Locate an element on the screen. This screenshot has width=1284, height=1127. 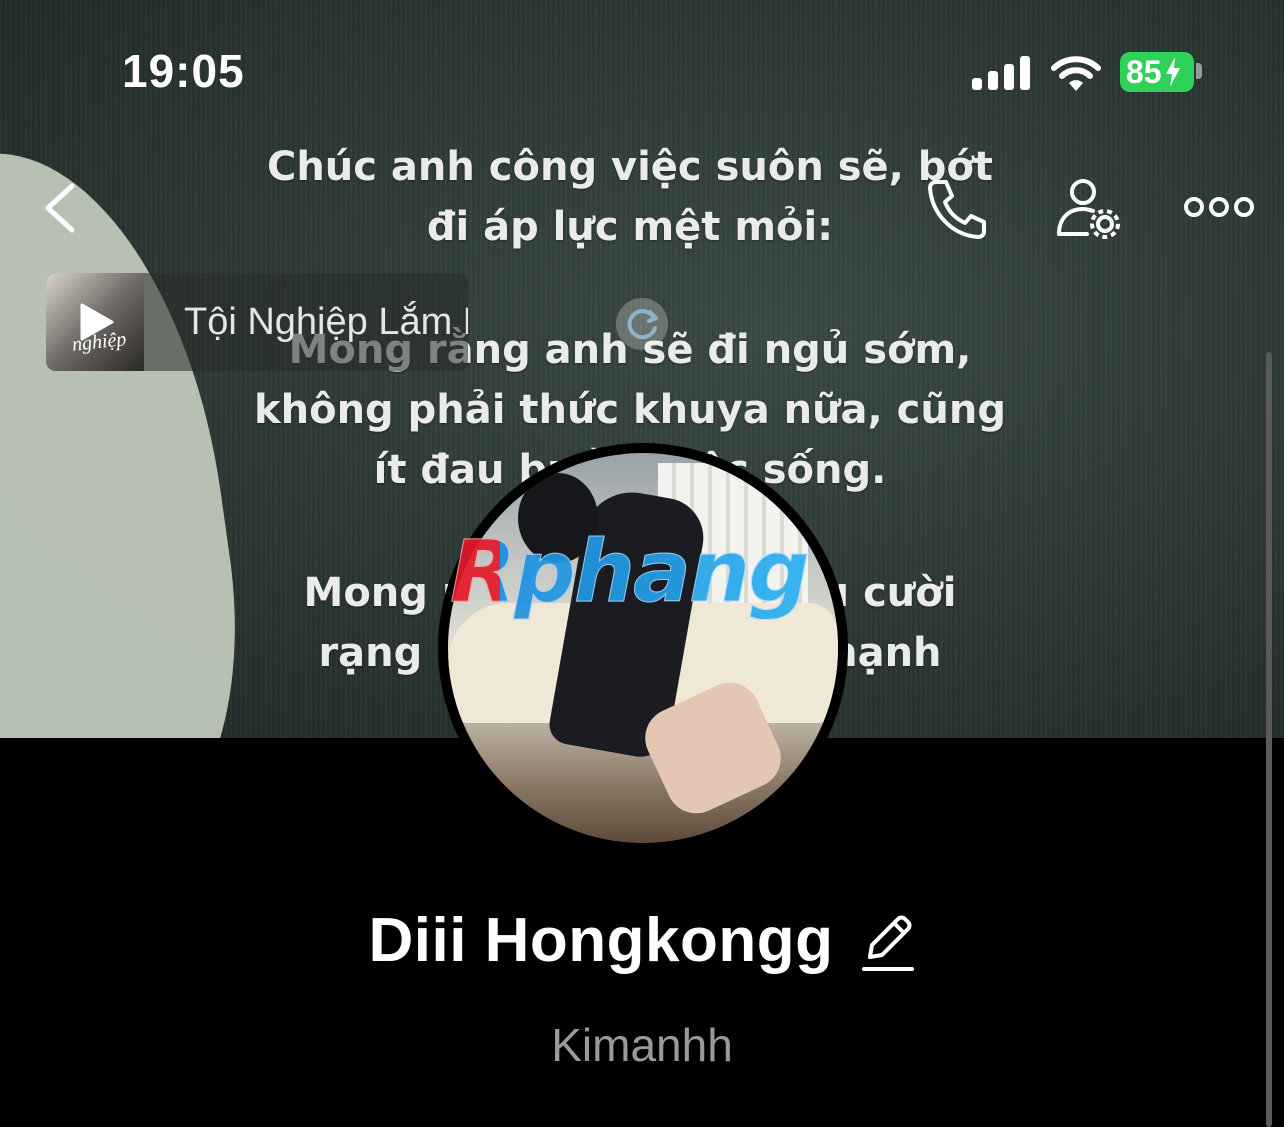
back-button is located at coordinates (61, 208).